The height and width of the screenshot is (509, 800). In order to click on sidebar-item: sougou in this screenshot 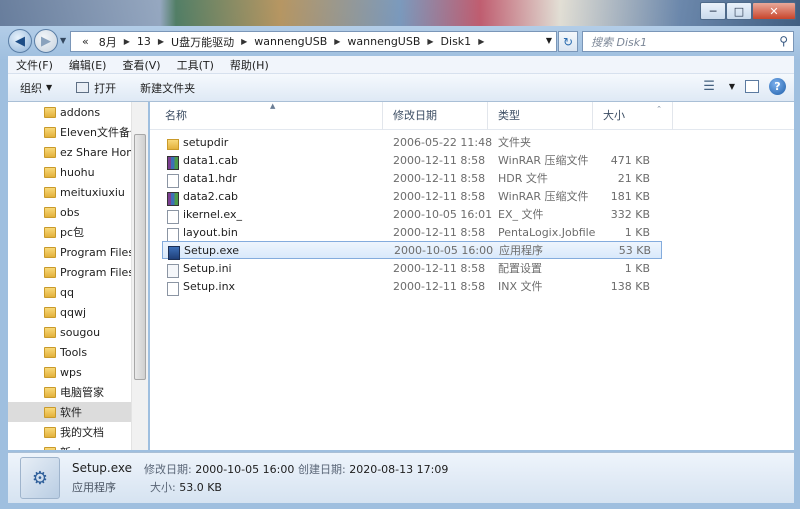, I will do `click(77, 332)`.